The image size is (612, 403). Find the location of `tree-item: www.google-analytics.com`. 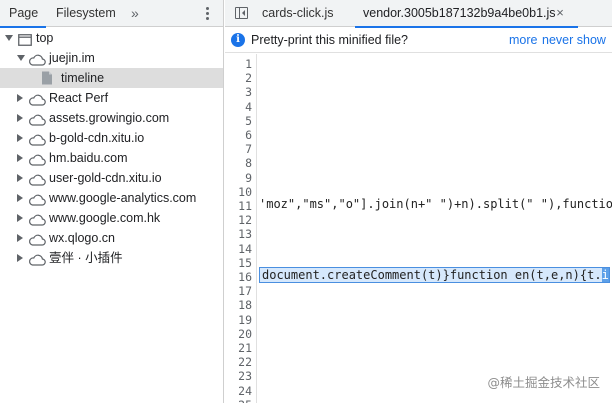

tree-item: www.google-analytics.com is located at coordinates (111, 198).